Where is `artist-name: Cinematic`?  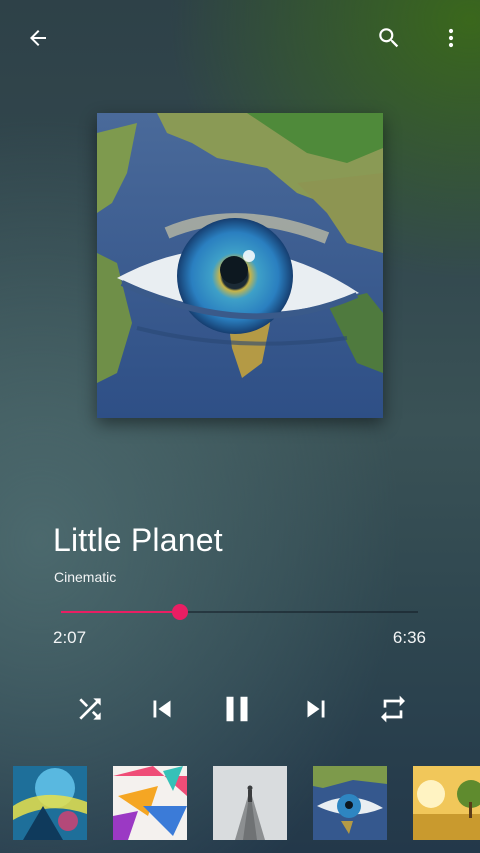 artist-name: Cinematic is located at coordinates (85, 577).